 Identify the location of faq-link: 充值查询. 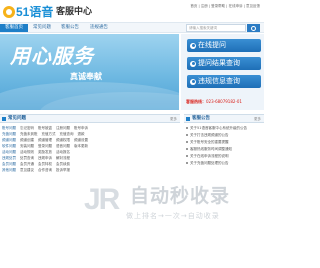
(67, 134).